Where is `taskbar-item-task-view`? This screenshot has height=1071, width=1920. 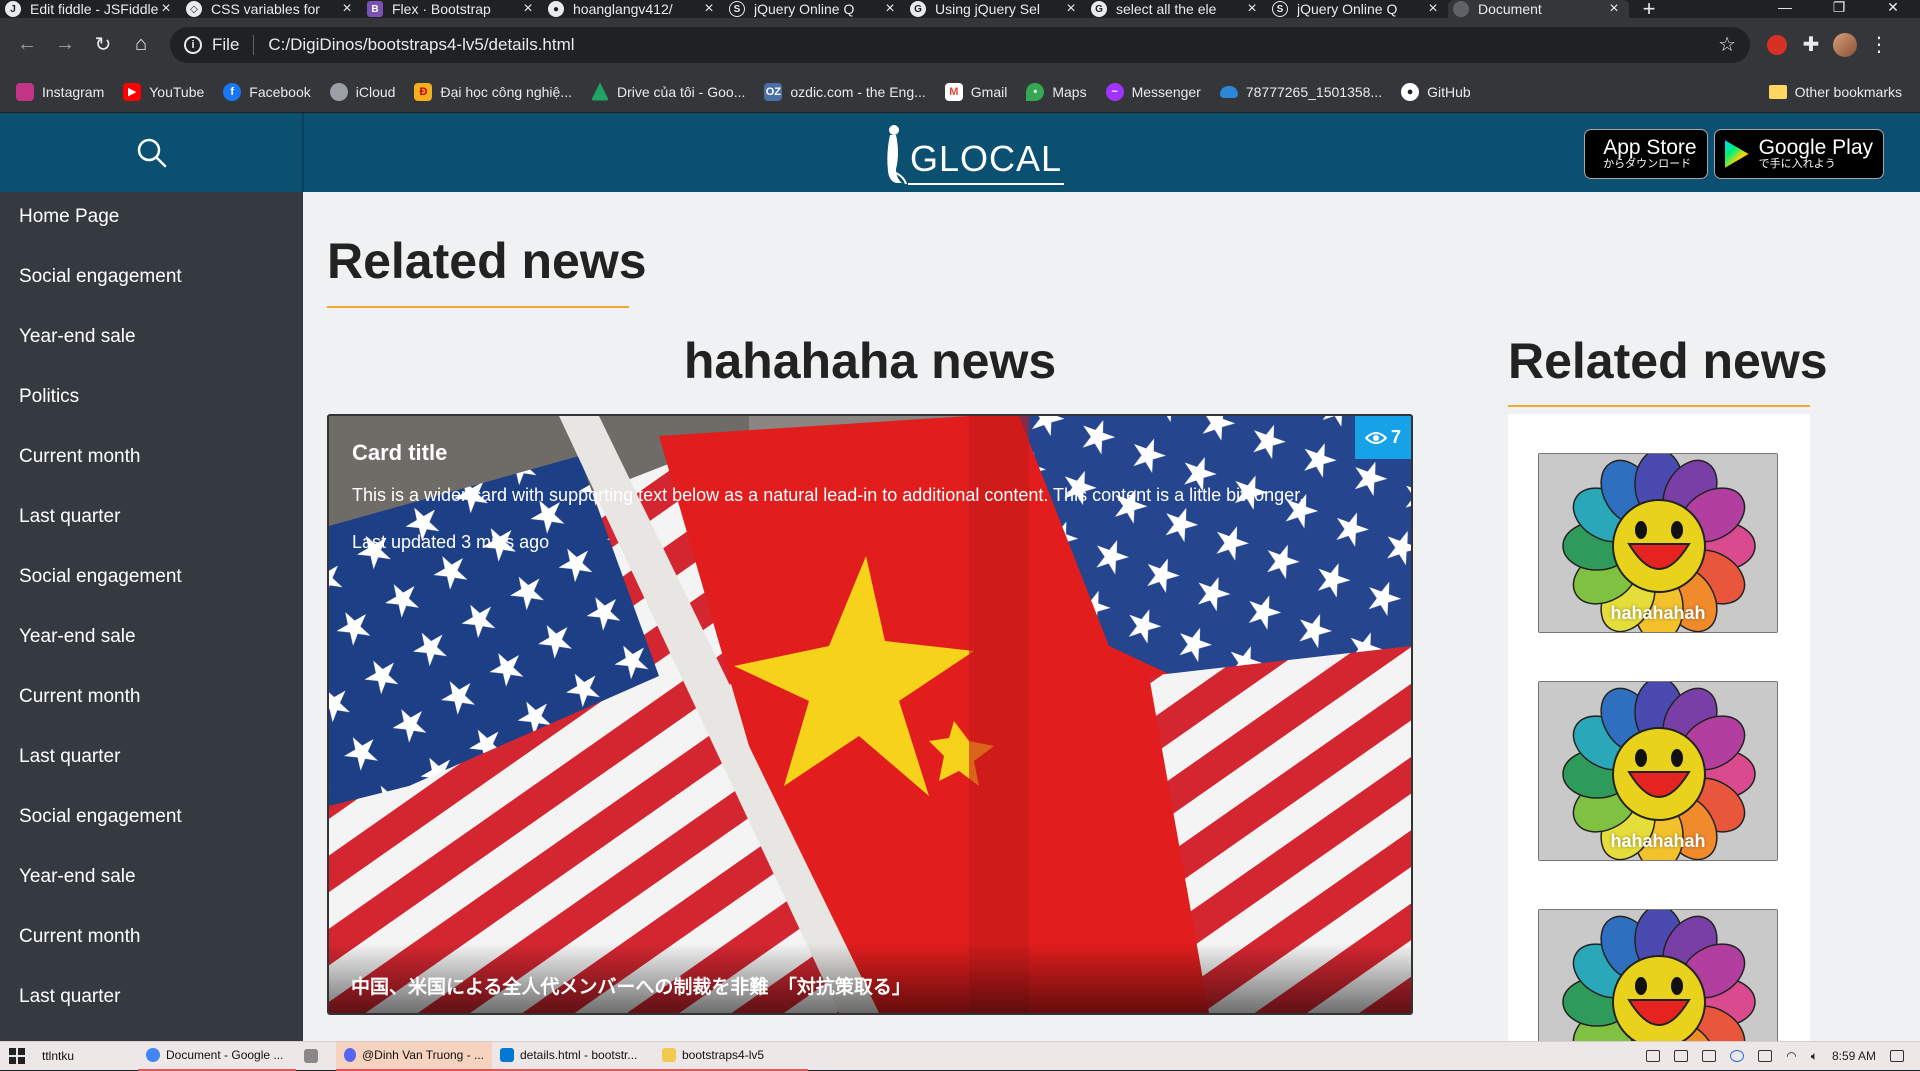
taskbar-item-task-view is located at coordinates (316, 1056).